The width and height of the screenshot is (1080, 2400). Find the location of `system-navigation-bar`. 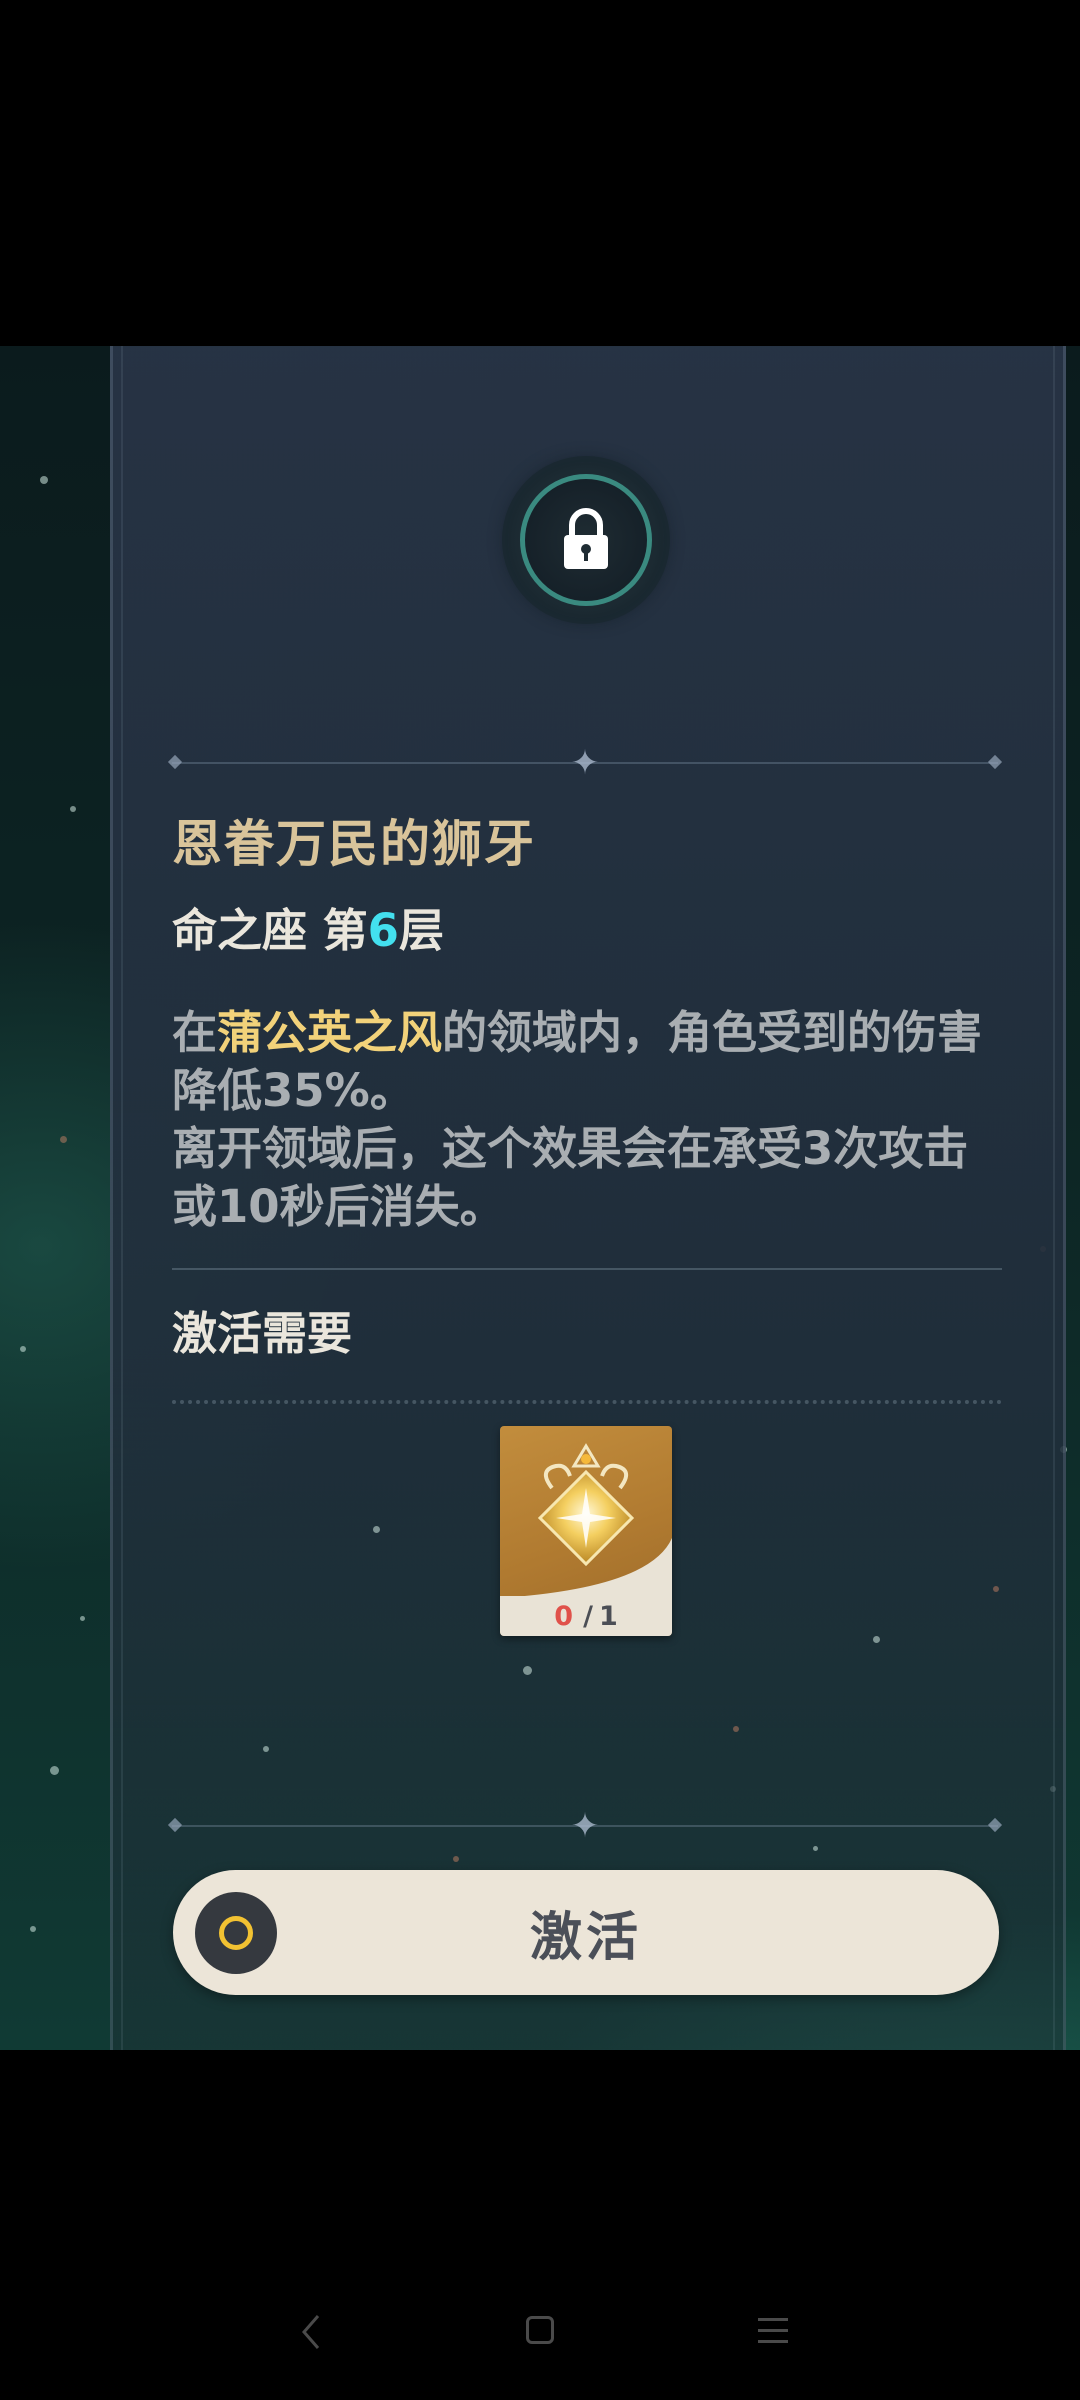

system-navigation-bar is located at coordinates (540, 2225).